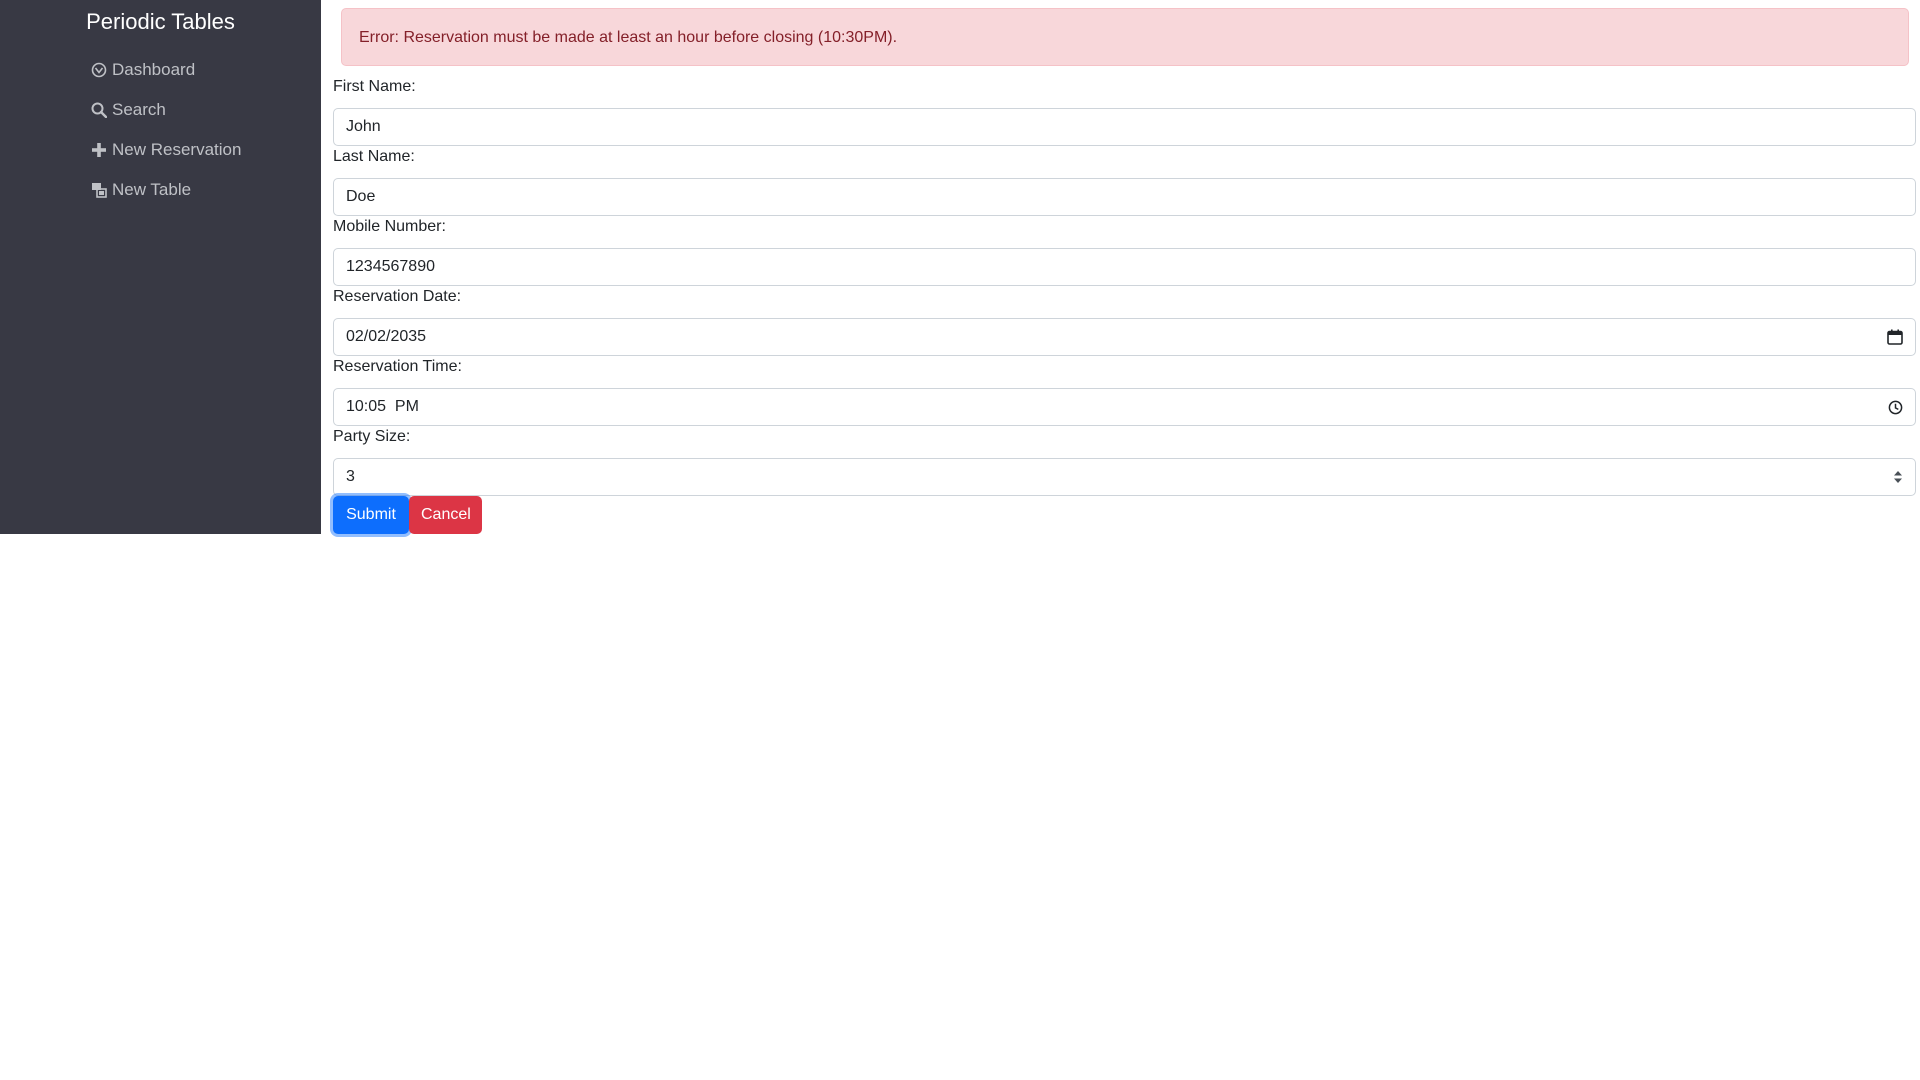  What do you see at coordinates (99, 190) in the screenshot?
I see `table-icon` at bounding box center [99, 190].